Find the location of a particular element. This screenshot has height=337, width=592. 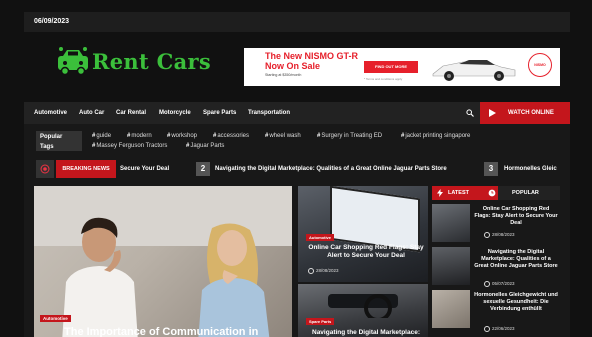

nav-item-transportation: Transportation is located at coordinates (269, 113).